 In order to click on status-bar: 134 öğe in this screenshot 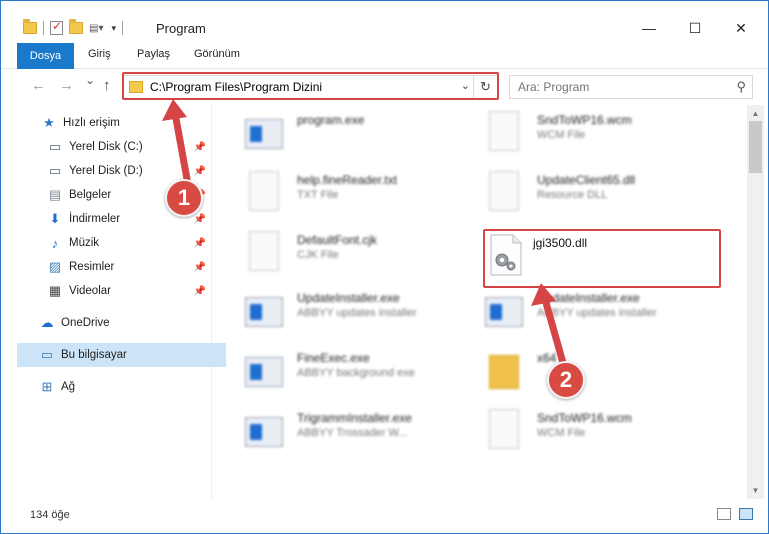, I will do `click(384, 516)`.